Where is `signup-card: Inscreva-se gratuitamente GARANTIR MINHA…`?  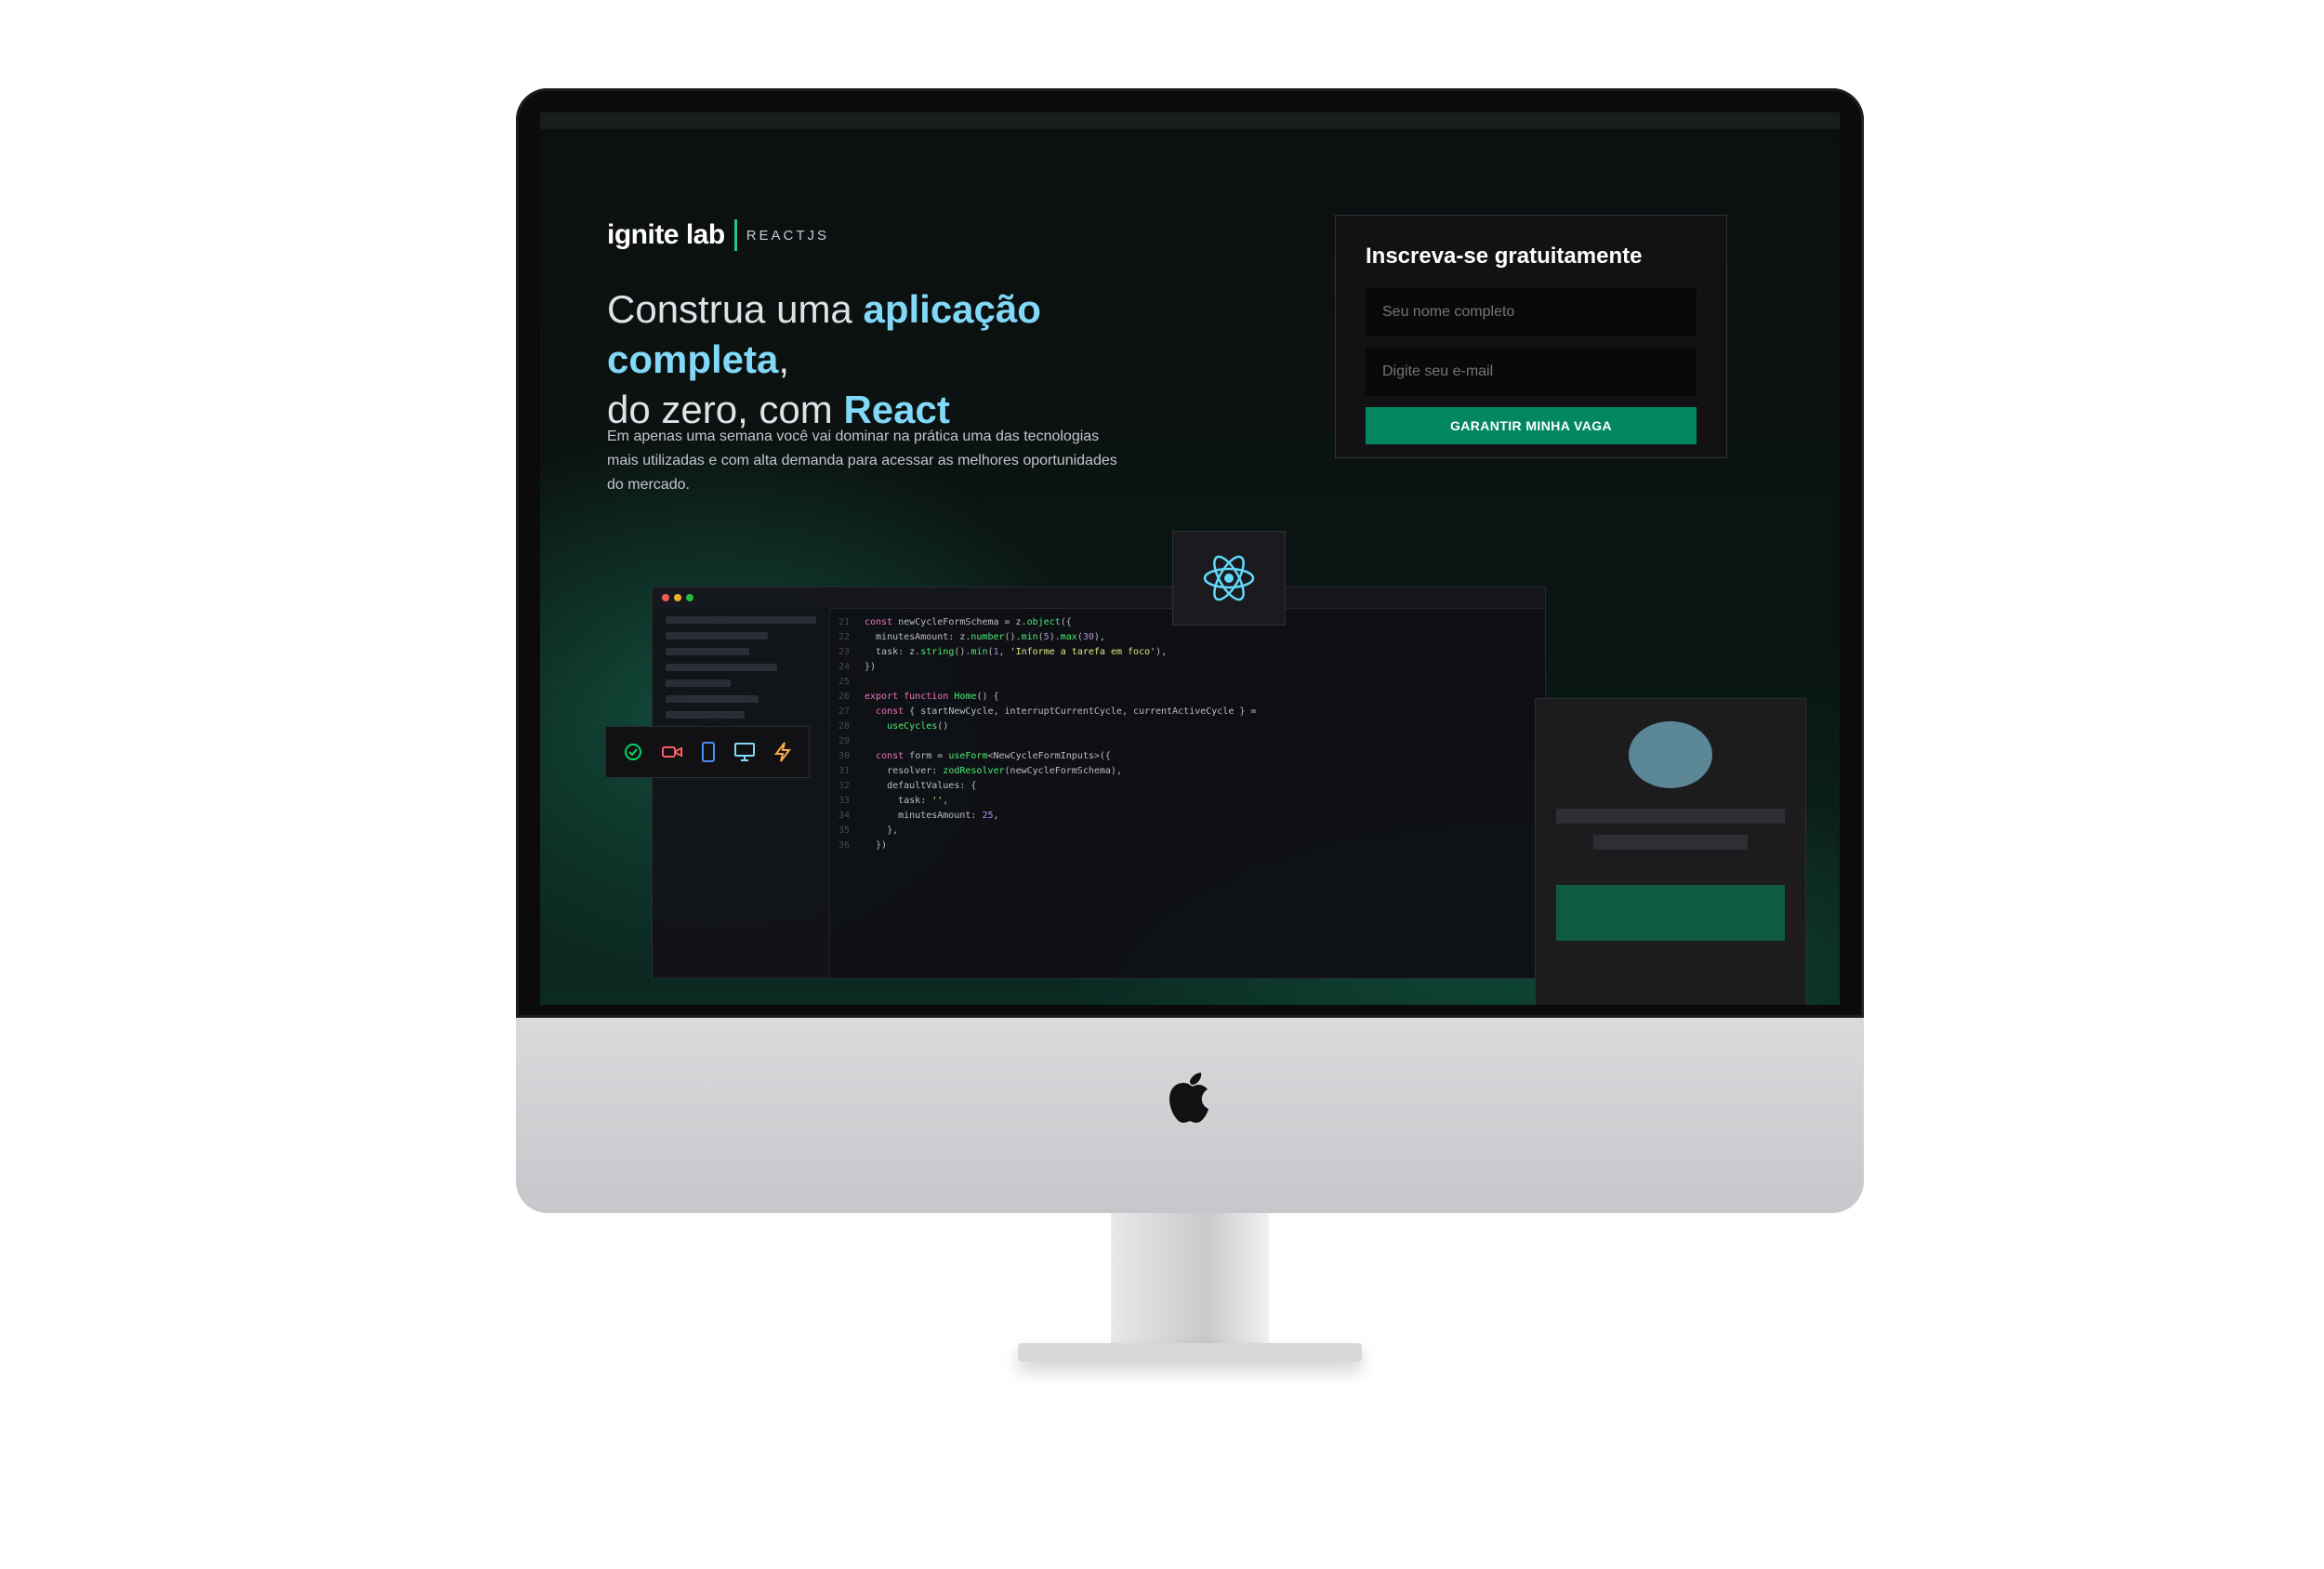 signup-card: Inscreva-se gratuitamente GARANTIR MINHA… is located at coordinates (1531, 336).